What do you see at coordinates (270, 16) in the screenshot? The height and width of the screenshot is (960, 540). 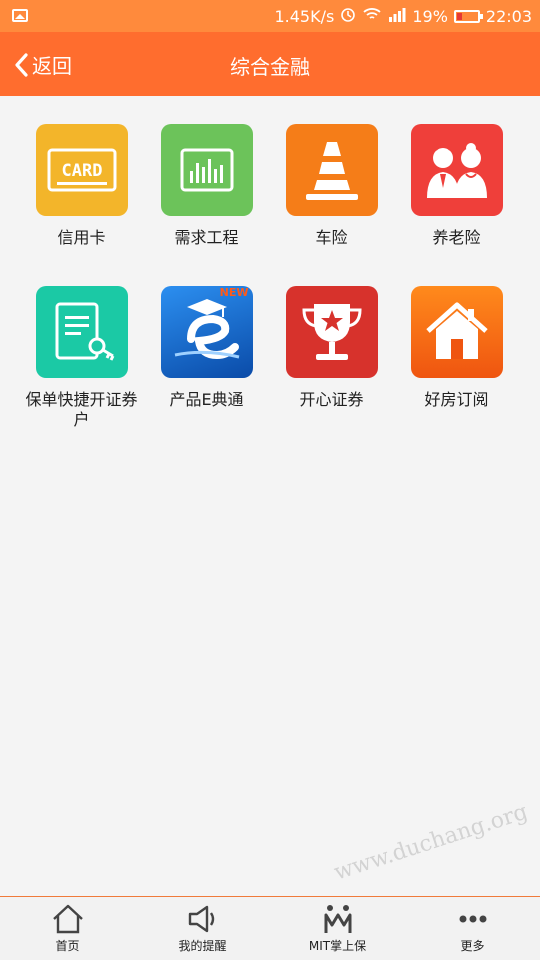 I see `status-bar: 1.45K/s 19% 22:03` at bounding box center [270, 16].